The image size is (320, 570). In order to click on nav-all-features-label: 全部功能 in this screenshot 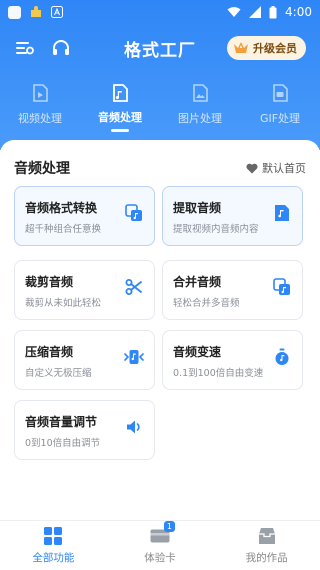, I will do `click(53, 558)`.